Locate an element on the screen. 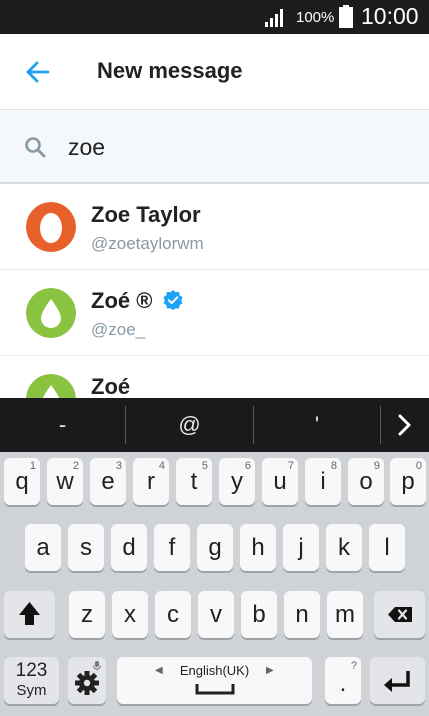  key-label: f is located at coordinates (172, 547).